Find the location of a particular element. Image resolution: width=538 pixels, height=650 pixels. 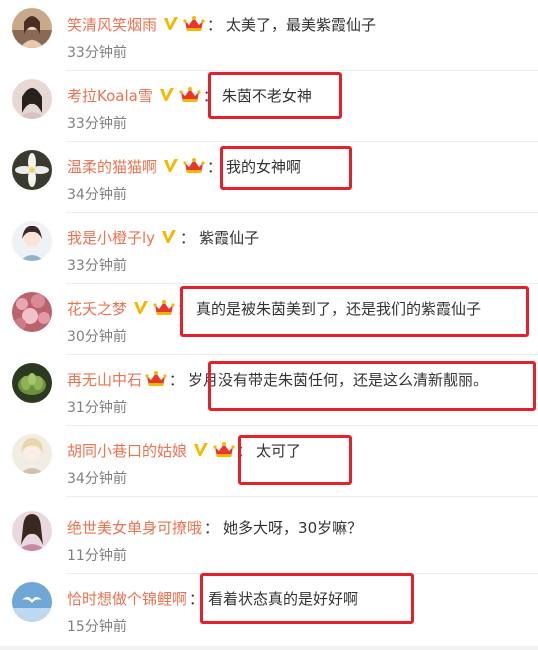

comment-item: 绝世美女单身可撩哦 ： 她多大呀，30岁嘛？ 11分钟前 is located at coordinates (269, 538).